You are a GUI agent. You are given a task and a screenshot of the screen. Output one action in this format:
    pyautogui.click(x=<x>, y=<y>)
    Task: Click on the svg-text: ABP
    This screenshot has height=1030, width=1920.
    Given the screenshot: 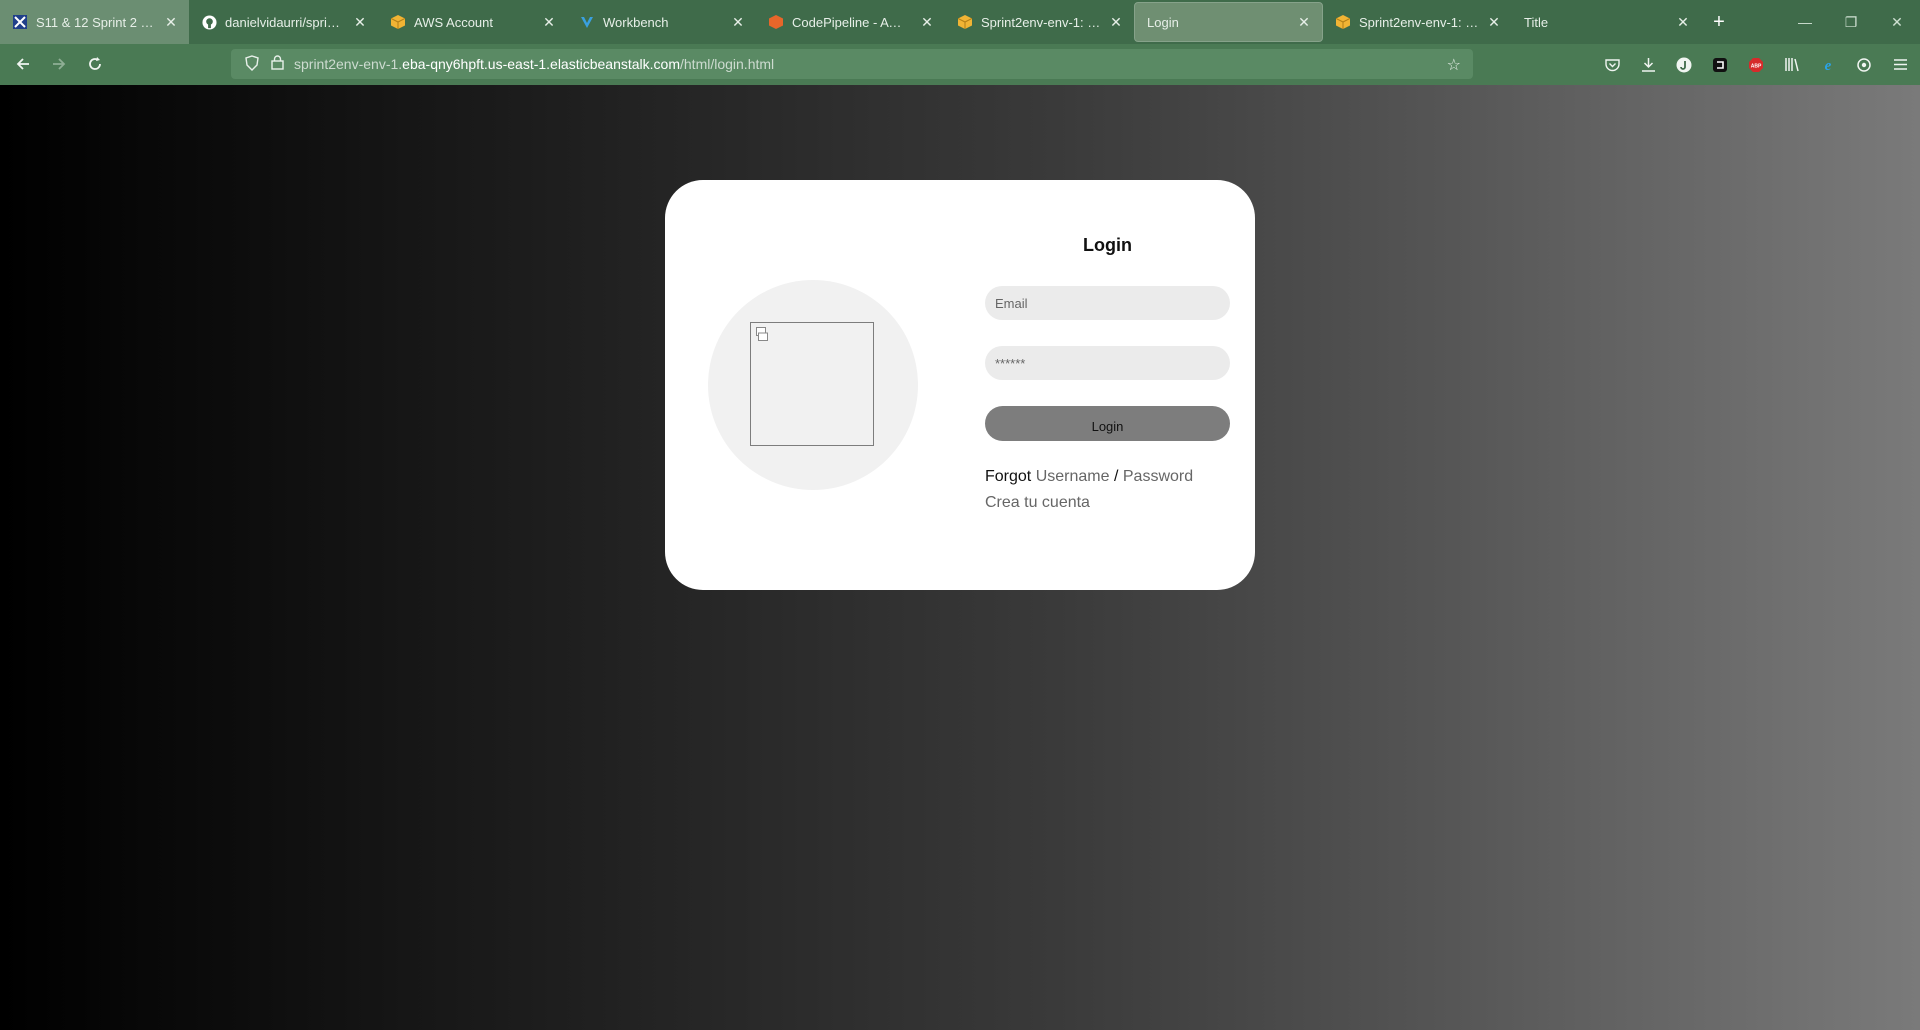 What is the action you would take?
    pyautogui.click(x=1756, y=66)
    